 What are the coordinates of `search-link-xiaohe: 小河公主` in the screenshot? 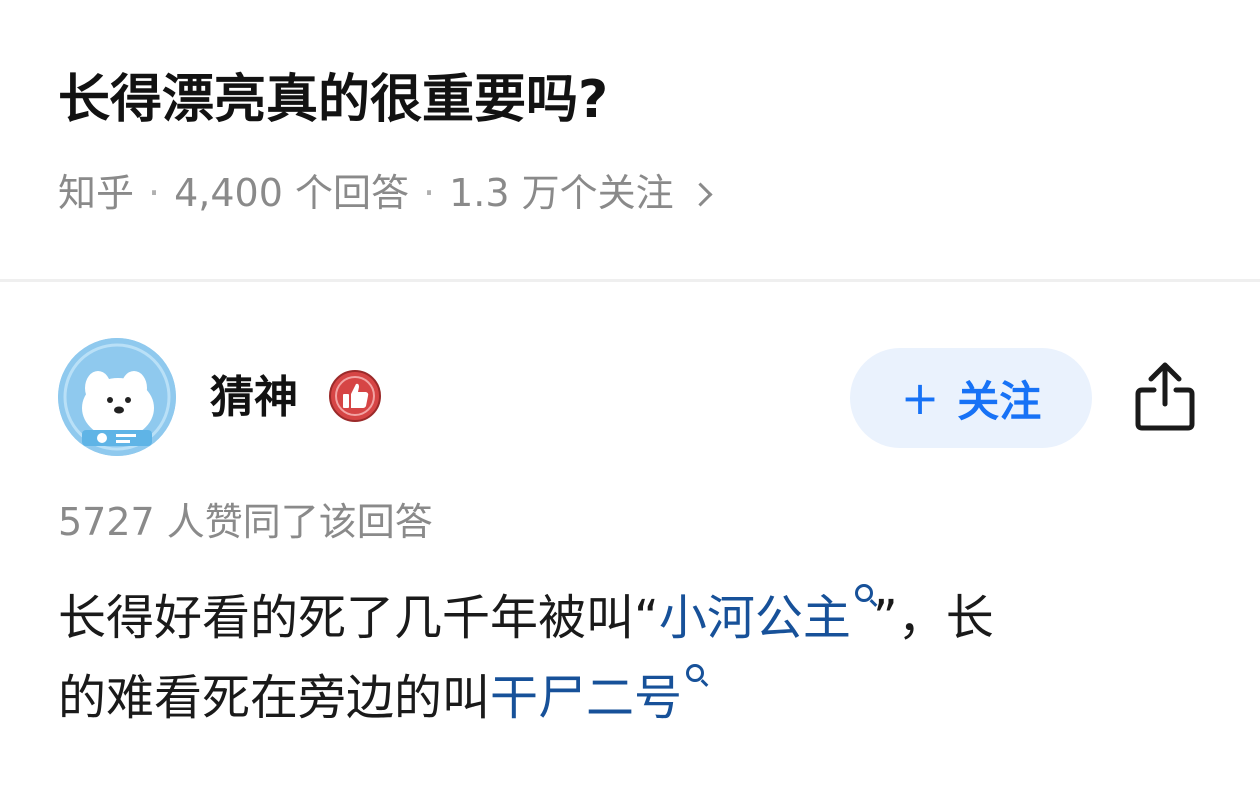 It's located at (765, 615).